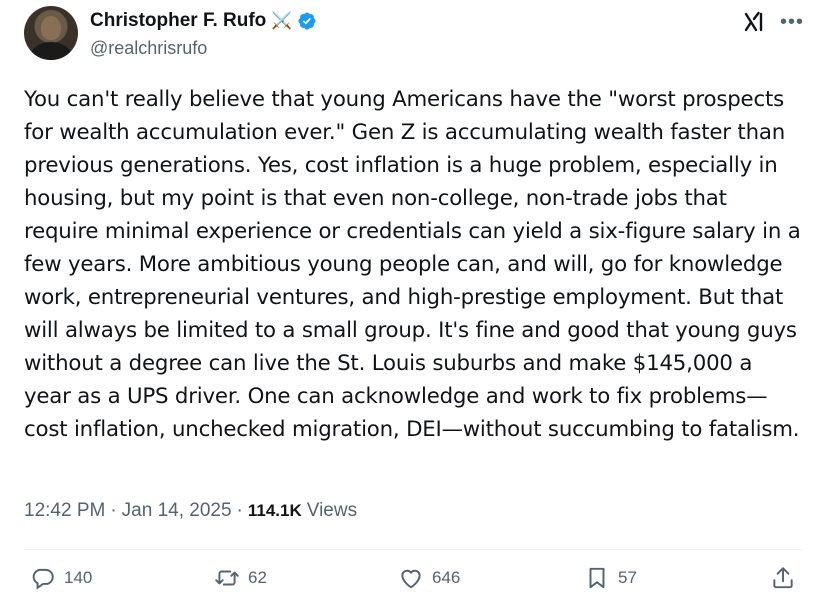 The width and height of the screenshot is (818, 607). I want to click on action-bar: 140 62 646 57, so click(413, 582).